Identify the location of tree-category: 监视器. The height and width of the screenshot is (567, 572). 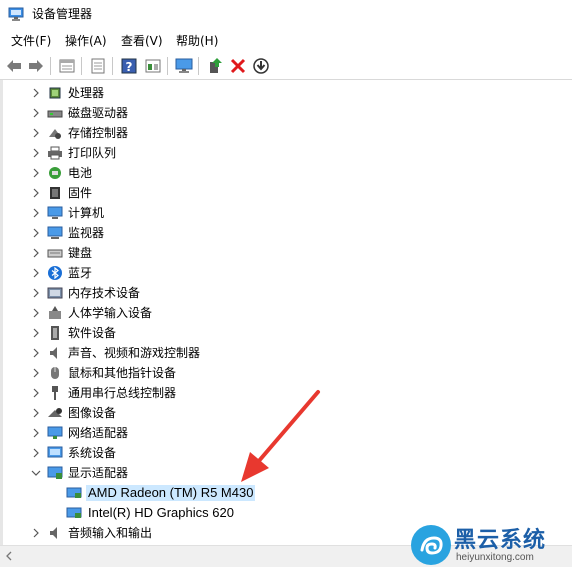
(287, 233).